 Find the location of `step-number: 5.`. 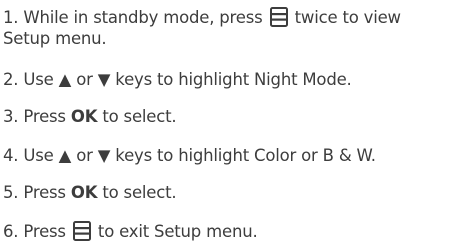

step-number: 5. is located at coordinates (11, 192).